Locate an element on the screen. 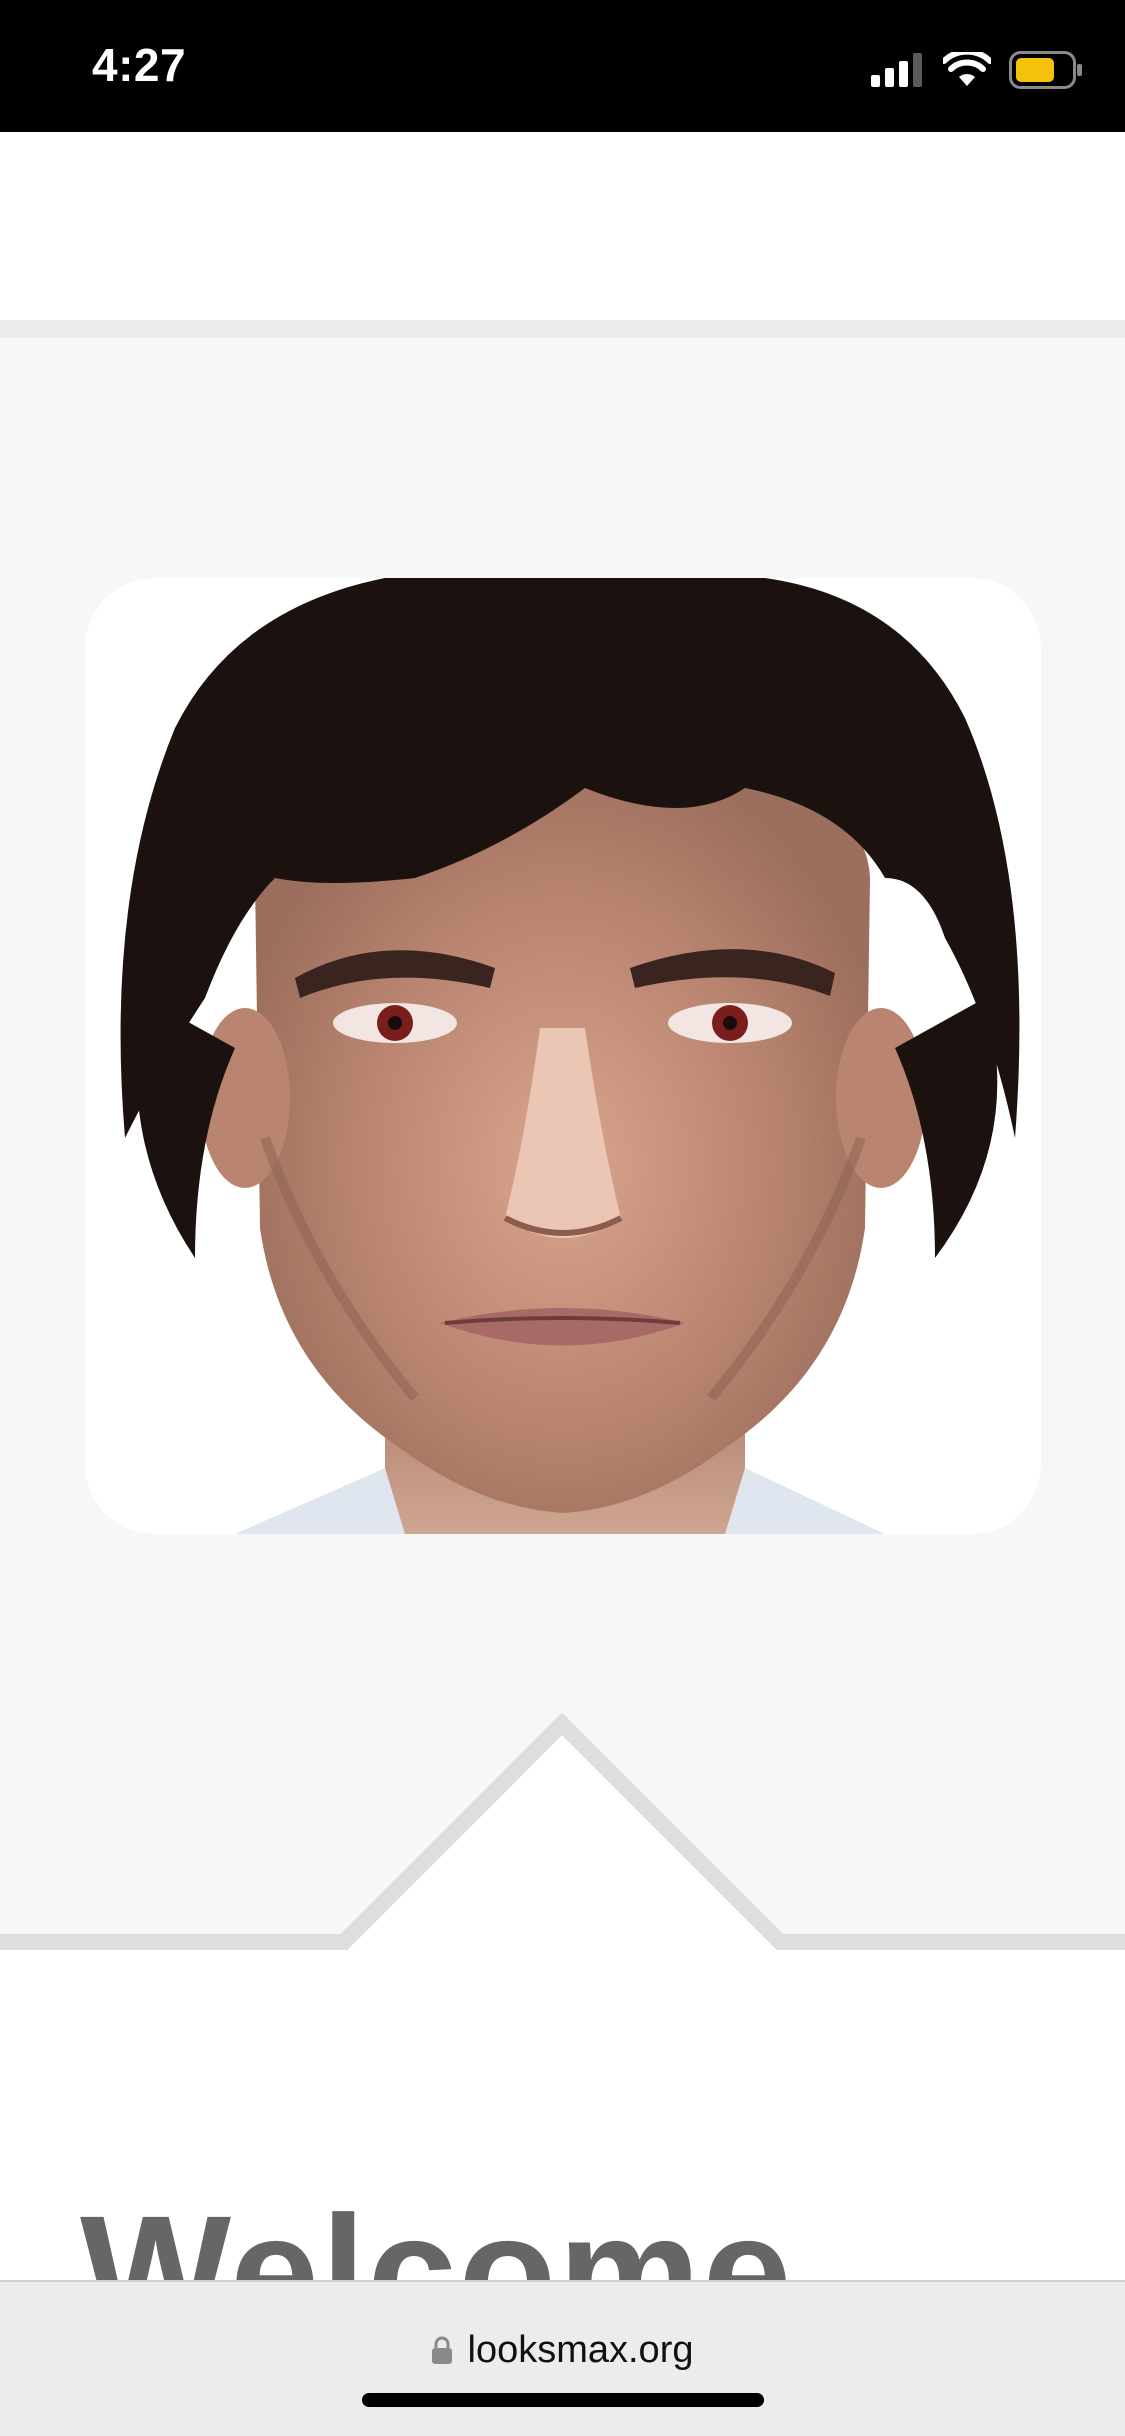  url-text: looksmax.org is located at coordinates (580, 2349).